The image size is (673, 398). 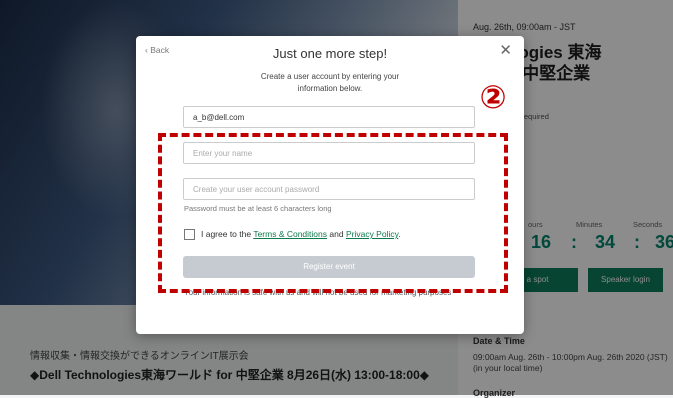 What do you see at coordinates (493, 97) in the screenshot?
I see `annotation-number-badge: ②` at bounding box center [493, 97].